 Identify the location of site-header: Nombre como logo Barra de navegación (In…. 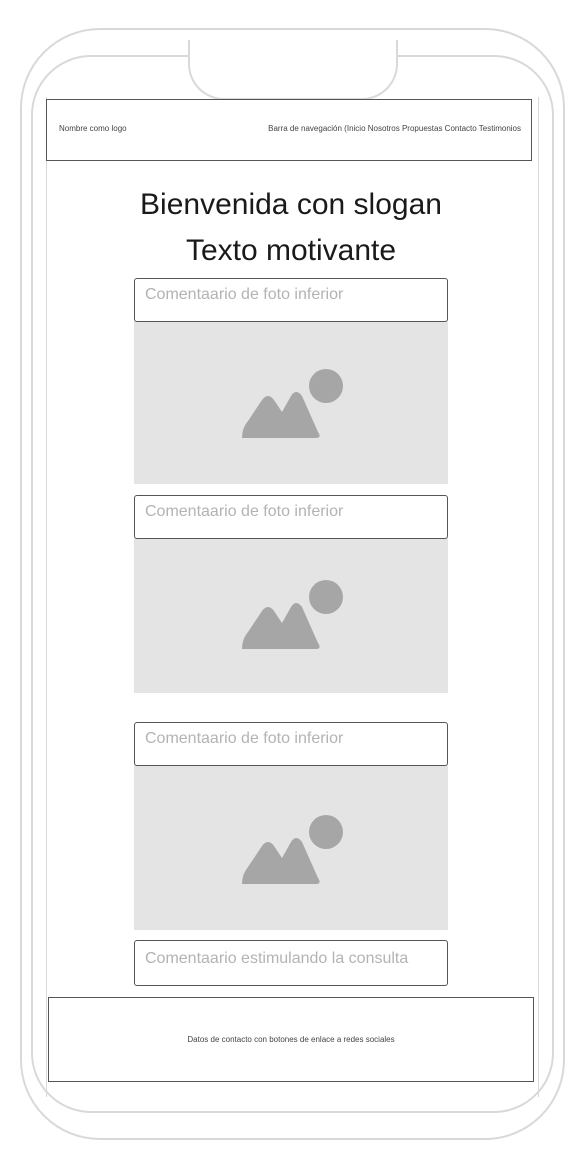
(289, 130).